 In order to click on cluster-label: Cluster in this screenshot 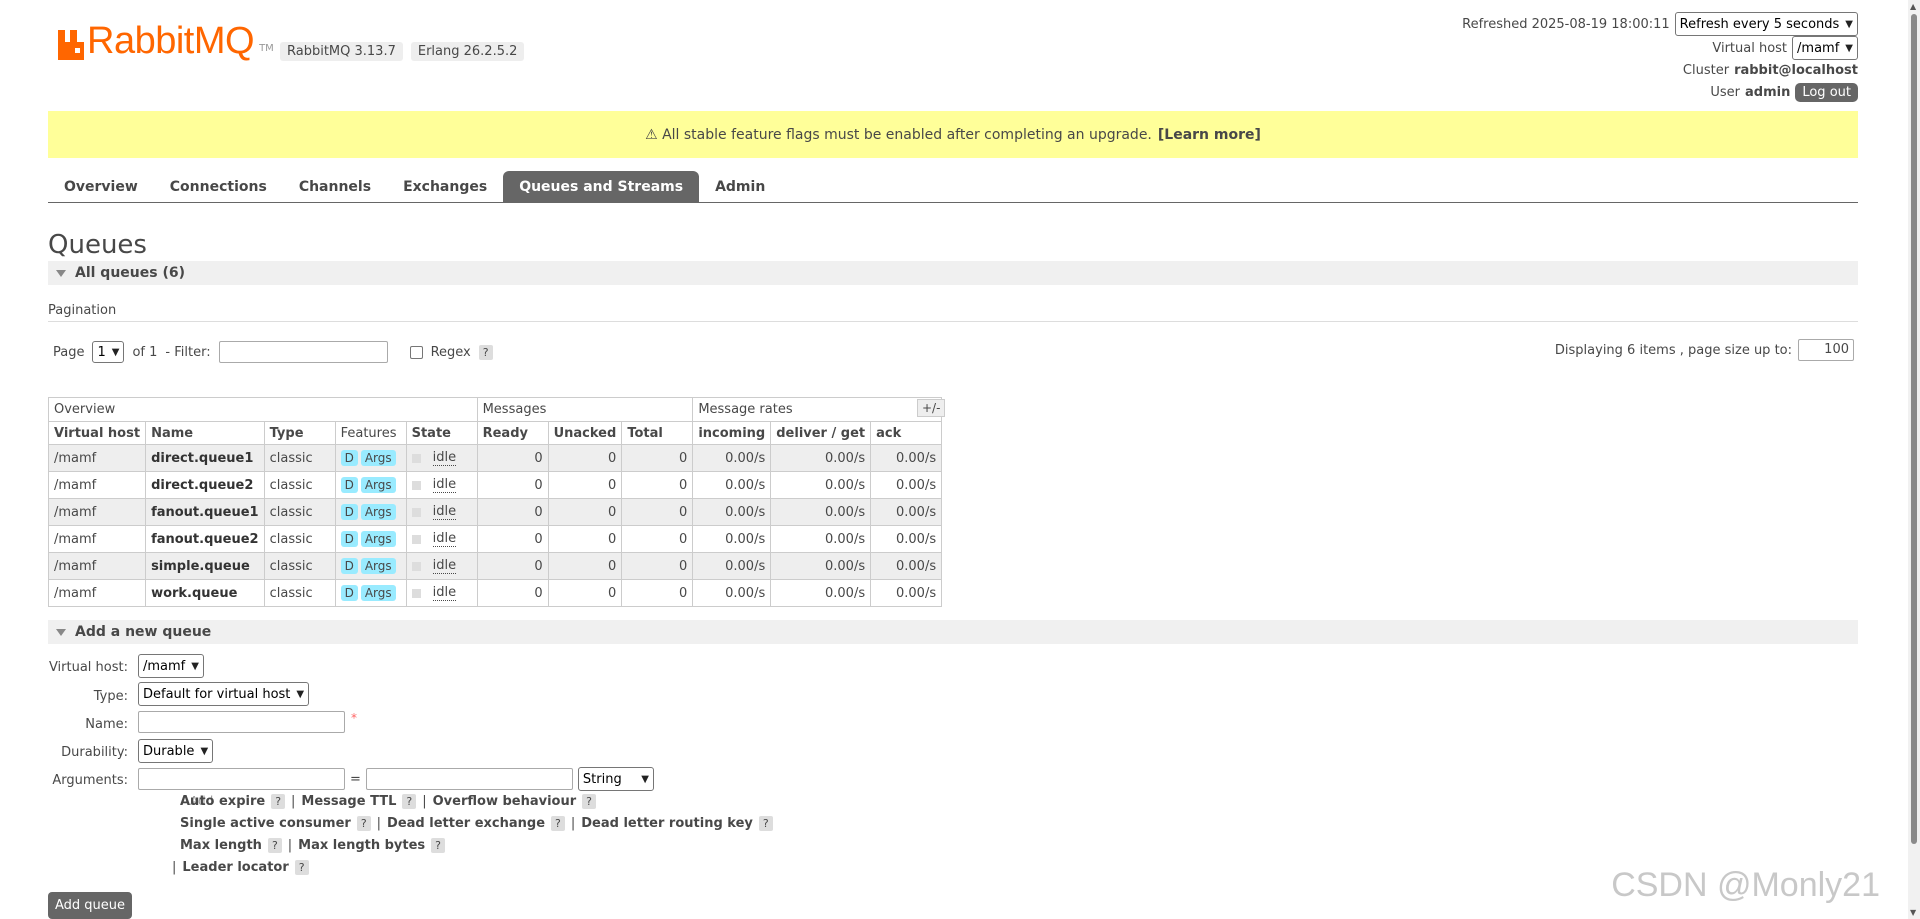, I will do `click(1706, 70)`.